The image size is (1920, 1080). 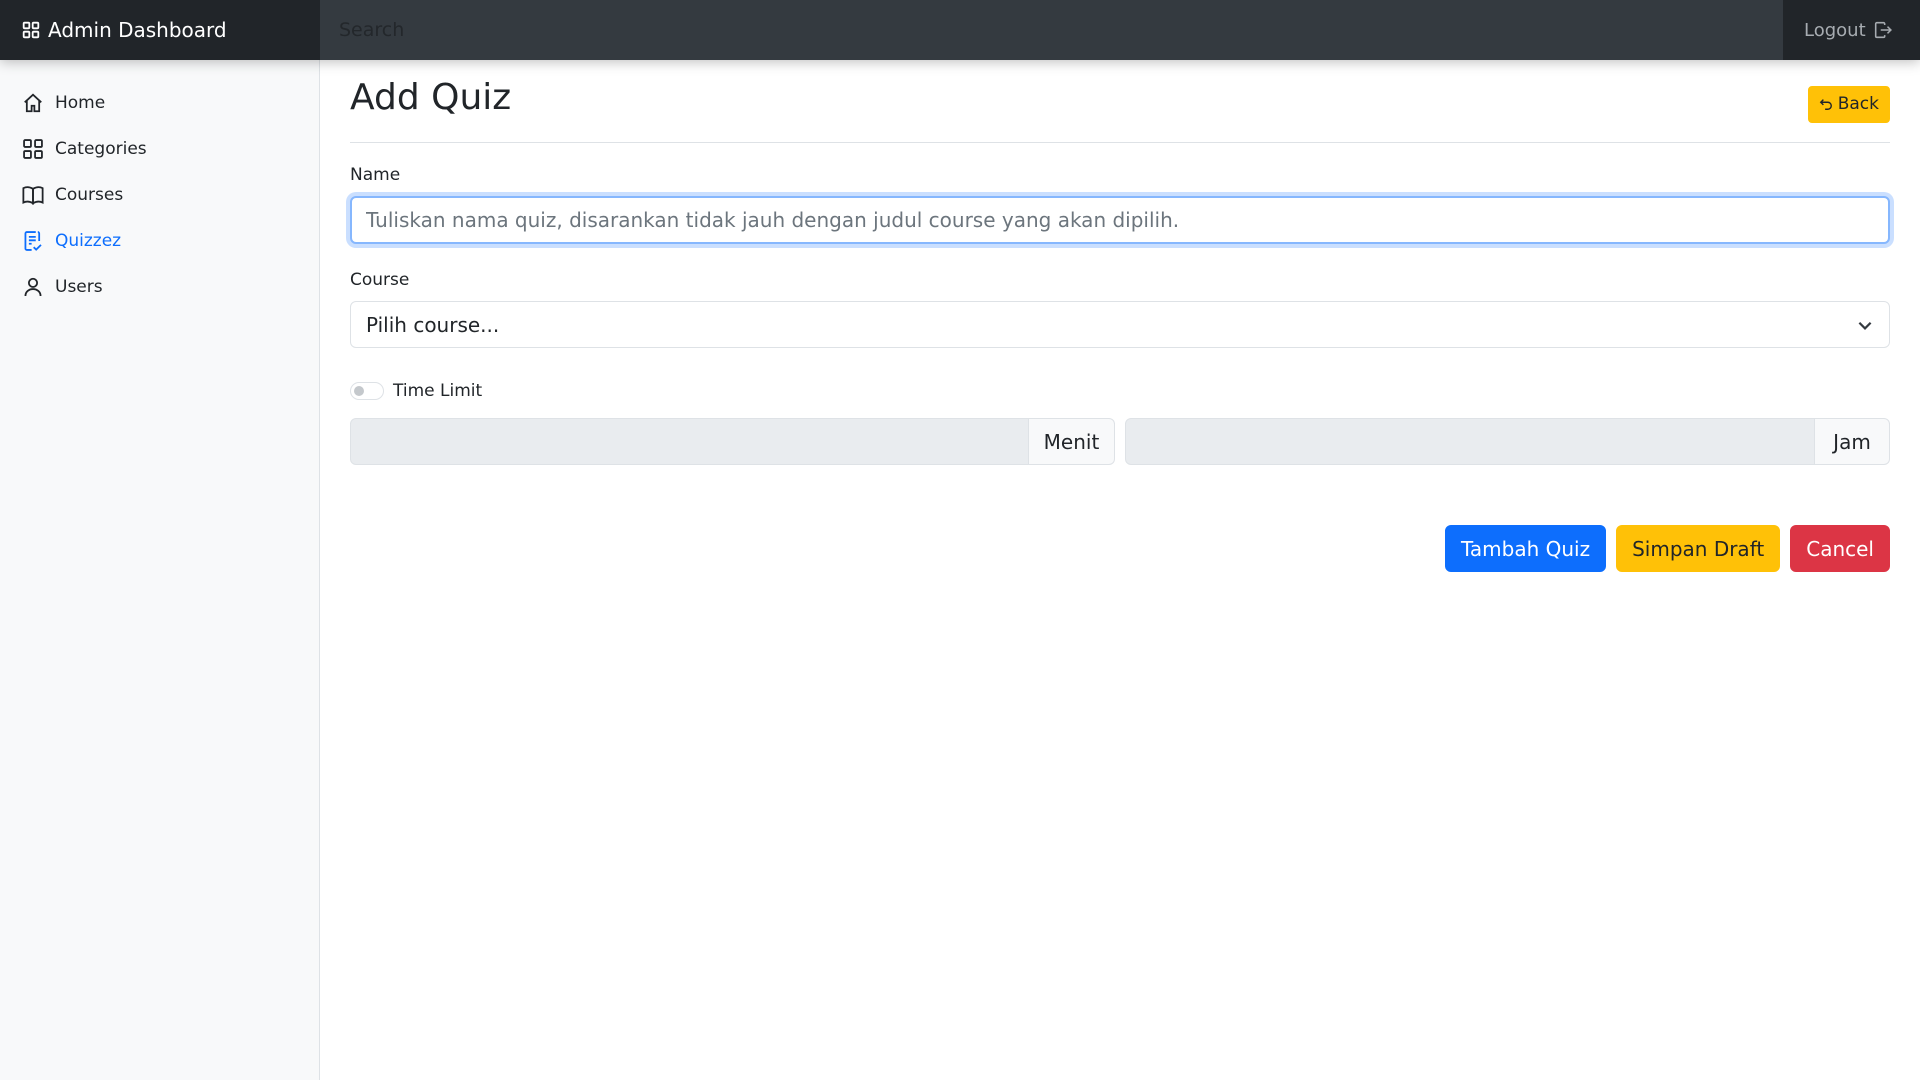 What do you see at coordinates (159, 241) in the screenshot?
I see `sidebar-item-quizzez: Quizzez` at bounding box center [159, 241].